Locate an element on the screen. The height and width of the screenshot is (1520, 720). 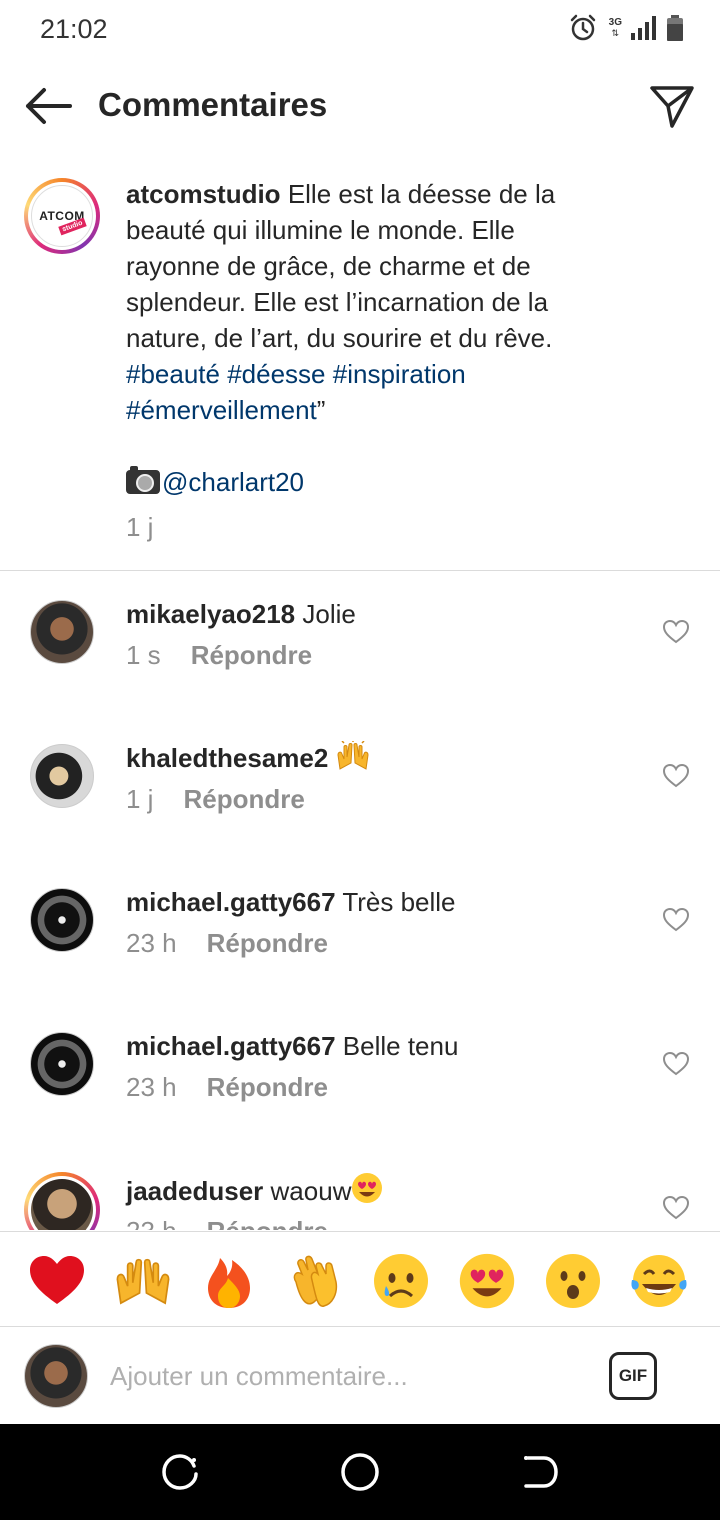
emoji-sad-face-button is located at coordinates (401, 1281).